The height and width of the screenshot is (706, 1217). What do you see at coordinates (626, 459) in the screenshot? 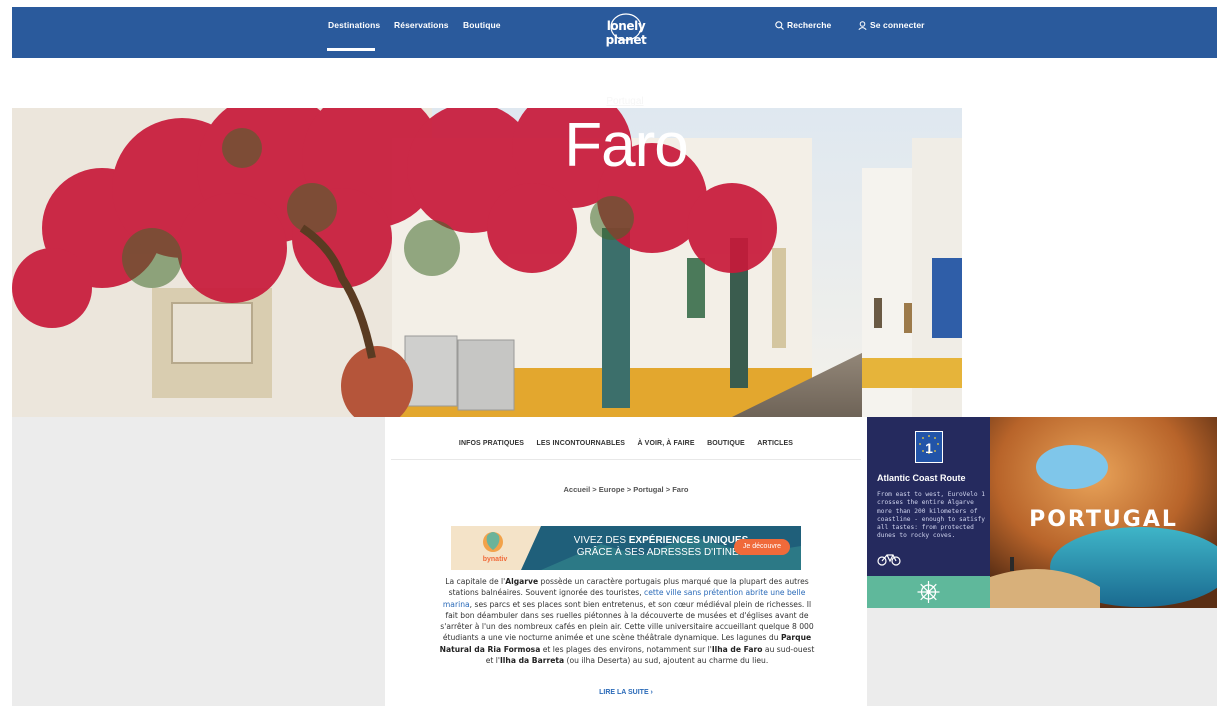
I see `divider` at bounding box center [626, 459].